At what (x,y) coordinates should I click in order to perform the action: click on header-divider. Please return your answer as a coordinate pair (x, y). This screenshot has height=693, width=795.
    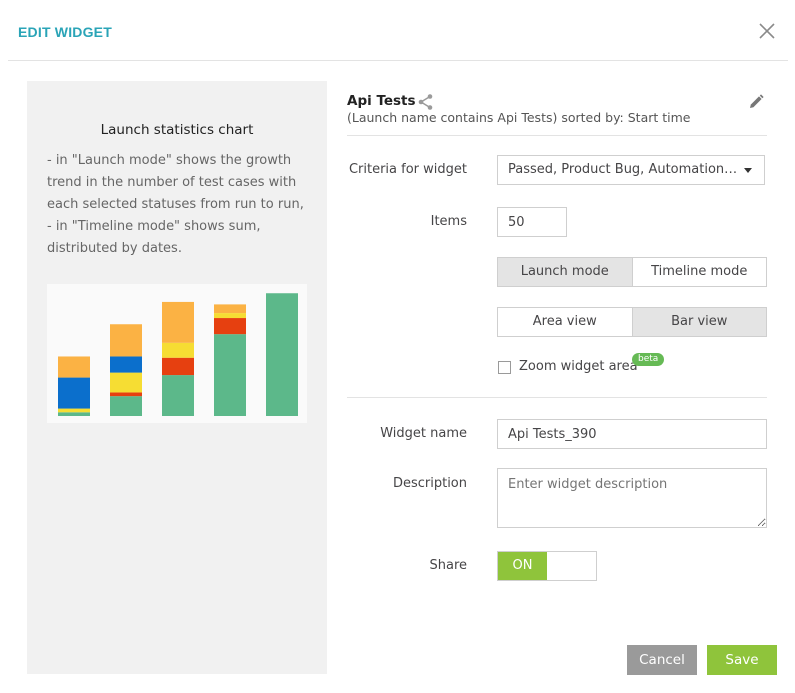
    Looking at the image, I should click on (398, 60).